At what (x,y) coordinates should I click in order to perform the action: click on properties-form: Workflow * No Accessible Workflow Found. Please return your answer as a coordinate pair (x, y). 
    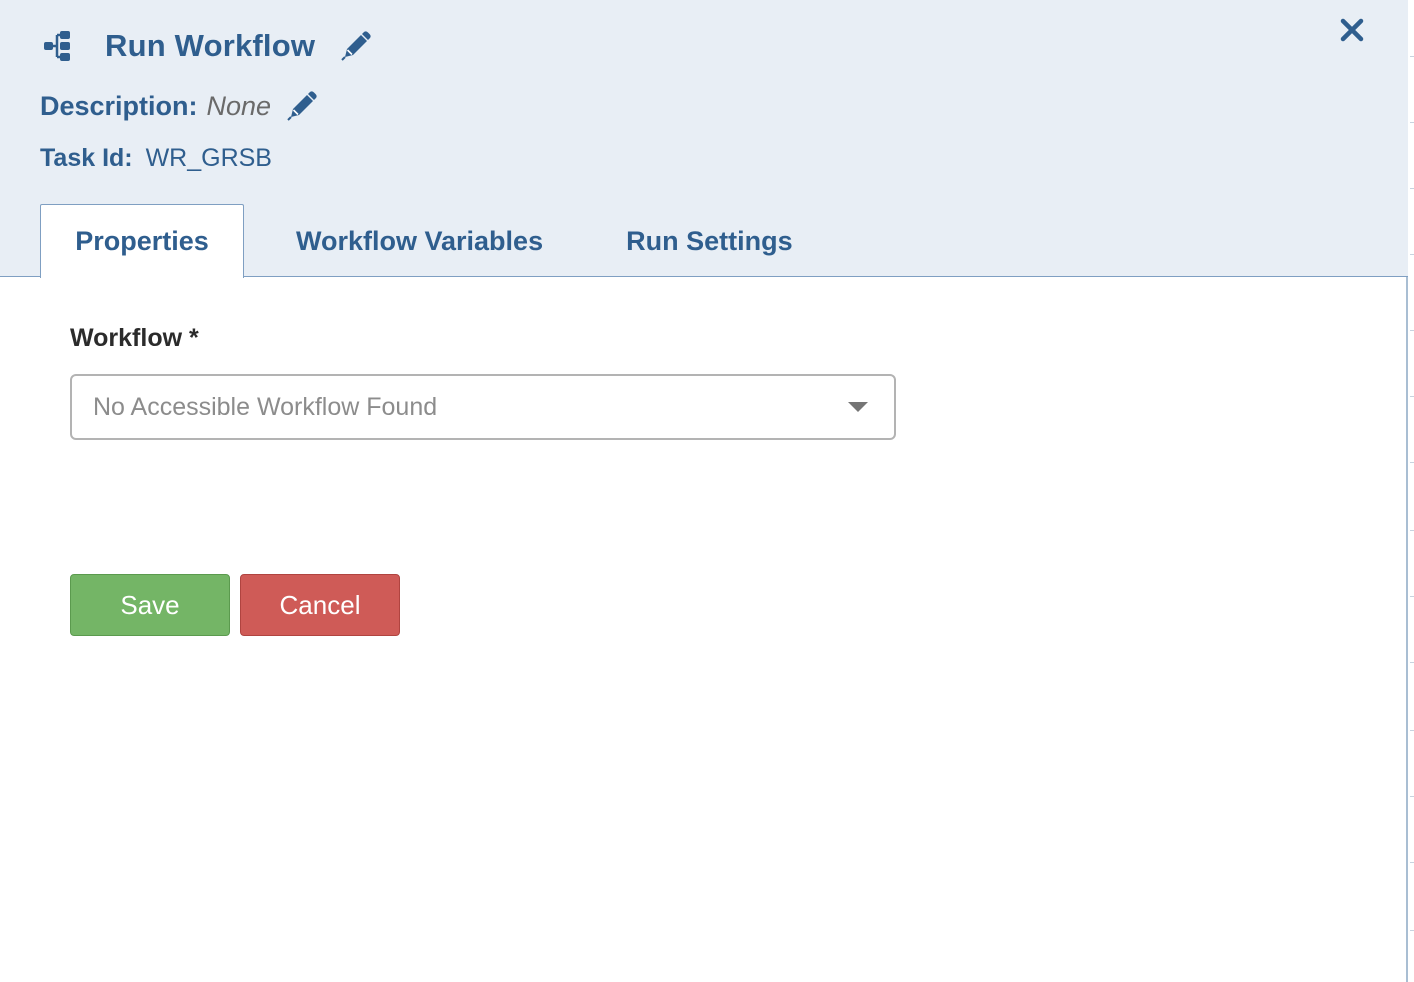
    Looking at the image, I should click on (483, 382).